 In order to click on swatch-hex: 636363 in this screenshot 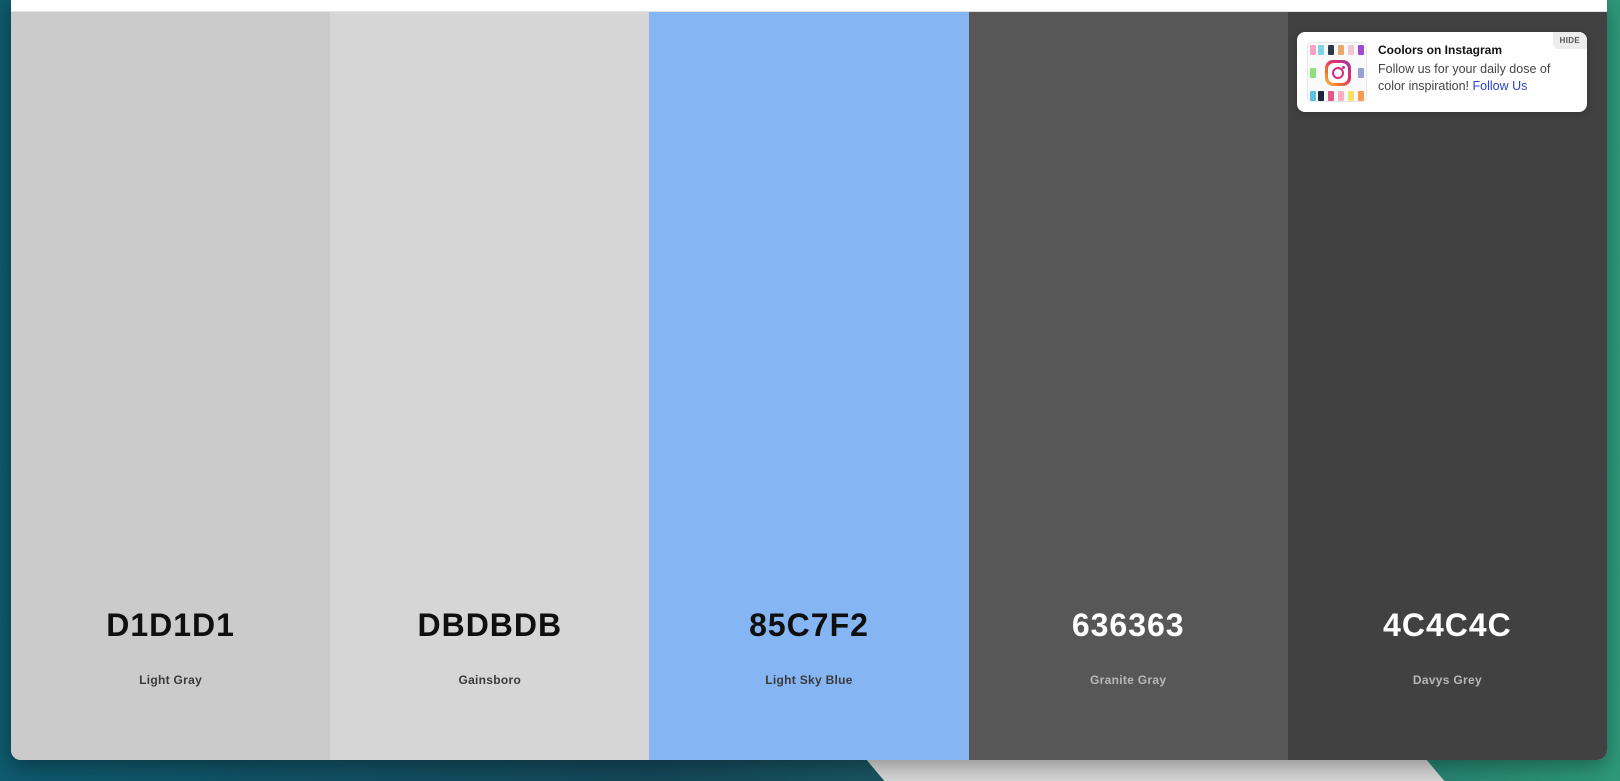, I will do `click(1128, 625)`.